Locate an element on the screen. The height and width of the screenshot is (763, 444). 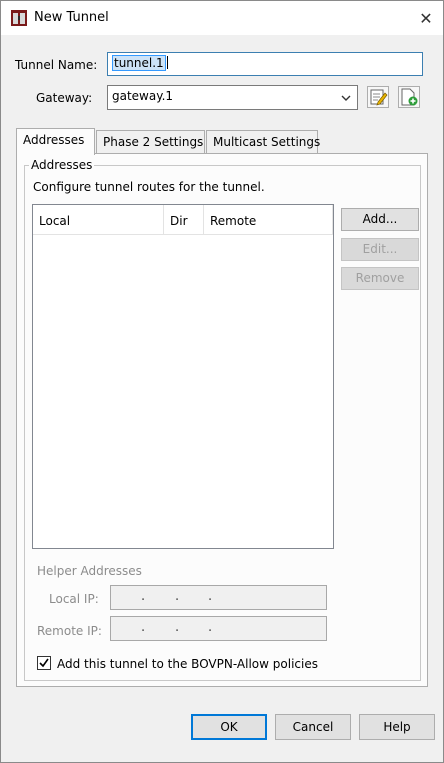
close-button: ✕ is located at coordinates (426, 18).